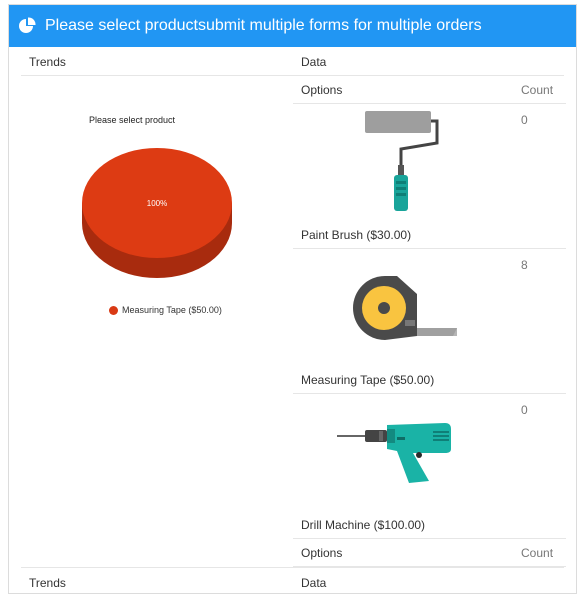 This screenshot has height=600, width=583. What do you see at coordinates (402, 452) in the screenshot?
I see `drill-machine-icon` at bounding box center [402, 452].